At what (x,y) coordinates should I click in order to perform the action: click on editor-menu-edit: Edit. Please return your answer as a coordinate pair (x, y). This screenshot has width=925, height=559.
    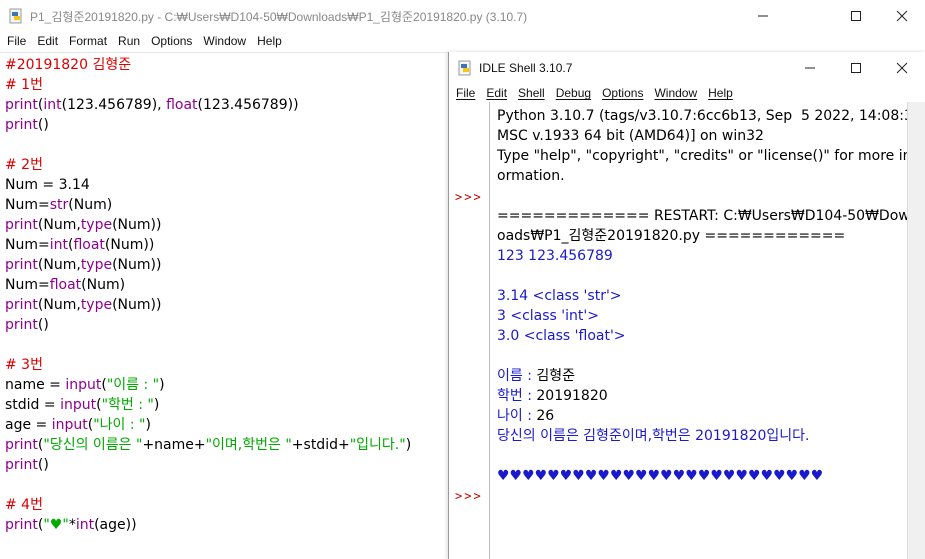
    Looking at the image, I should click on (47, 41).